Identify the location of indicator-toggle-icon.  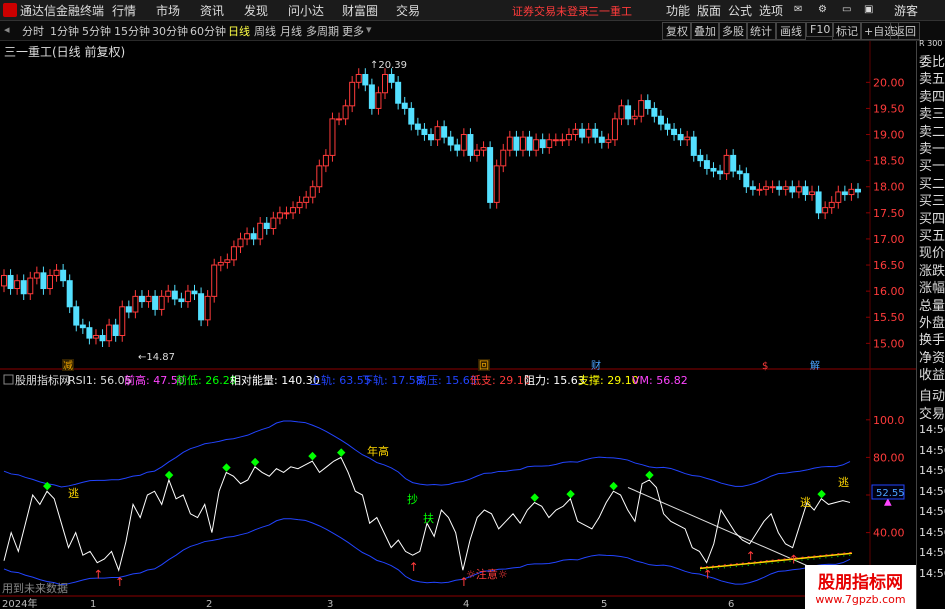
(8, 379).